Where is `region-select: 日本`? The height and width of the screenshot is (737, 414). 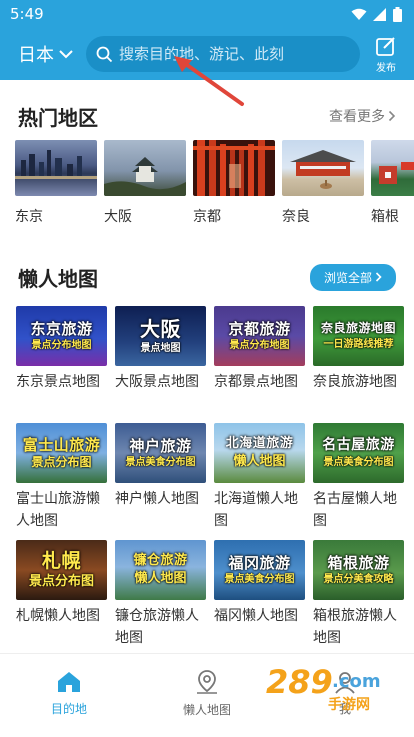
region-select: 日本 is located at coordinates (46, 54).